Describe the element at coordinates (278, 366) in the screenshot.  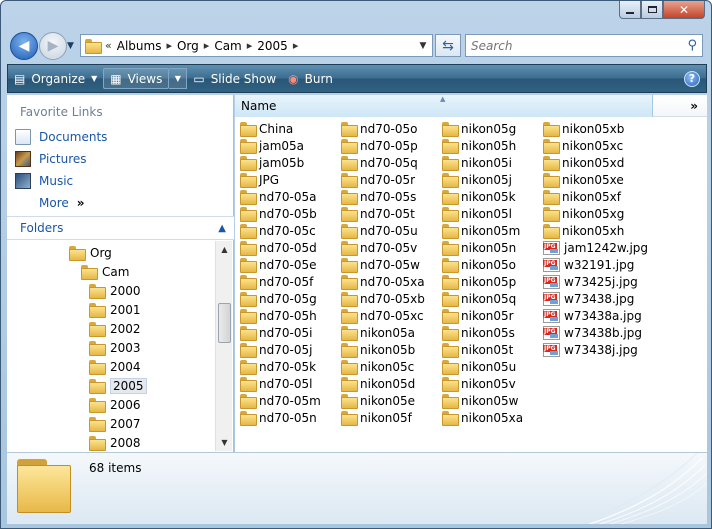
I see `folder-item: nd70-05k` at that location.